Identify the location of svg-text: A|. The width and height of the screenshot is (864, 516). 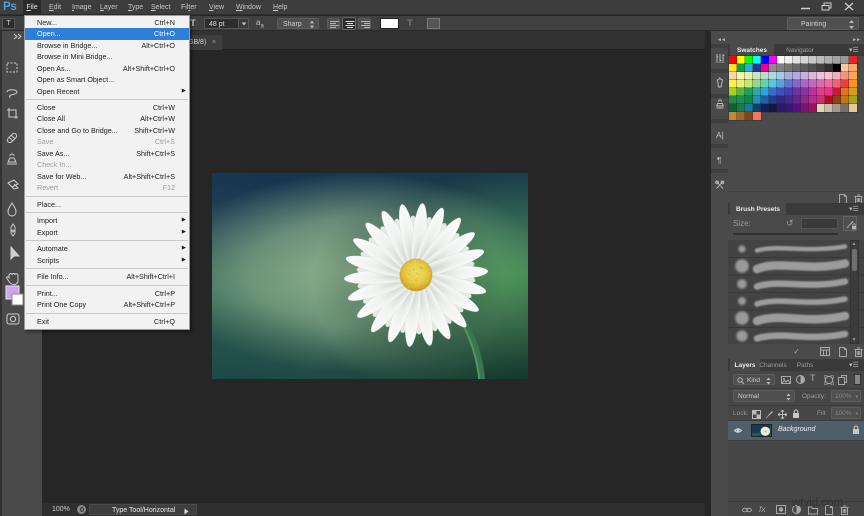
(720, 135).